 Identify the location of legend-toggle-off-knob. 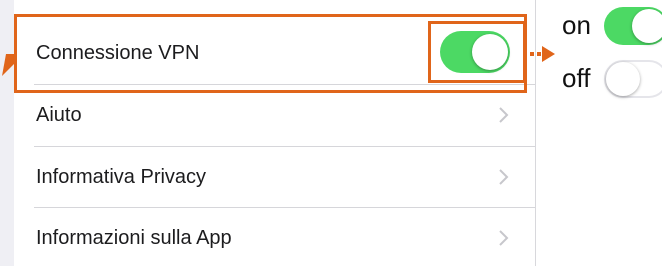
(623, 79).